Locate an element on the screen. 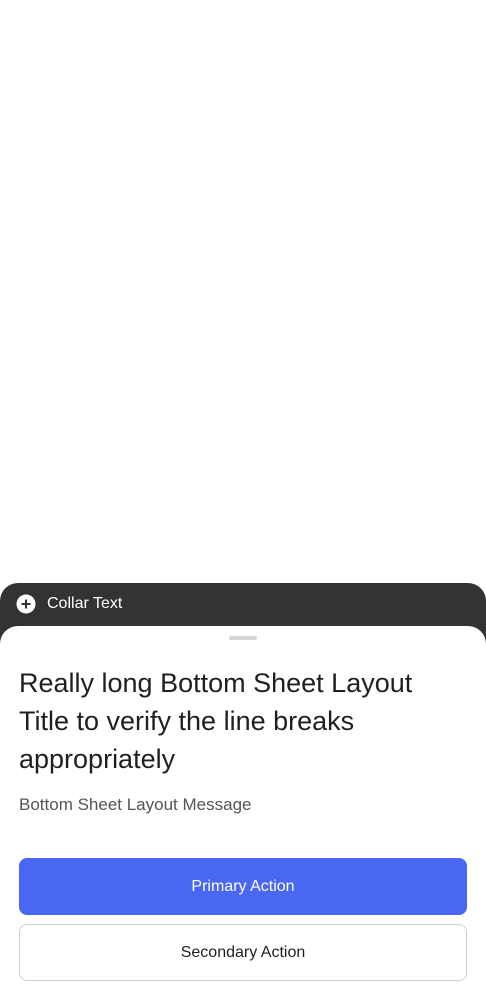  collar-text: Collar Text is located at coordinates (85, 603).